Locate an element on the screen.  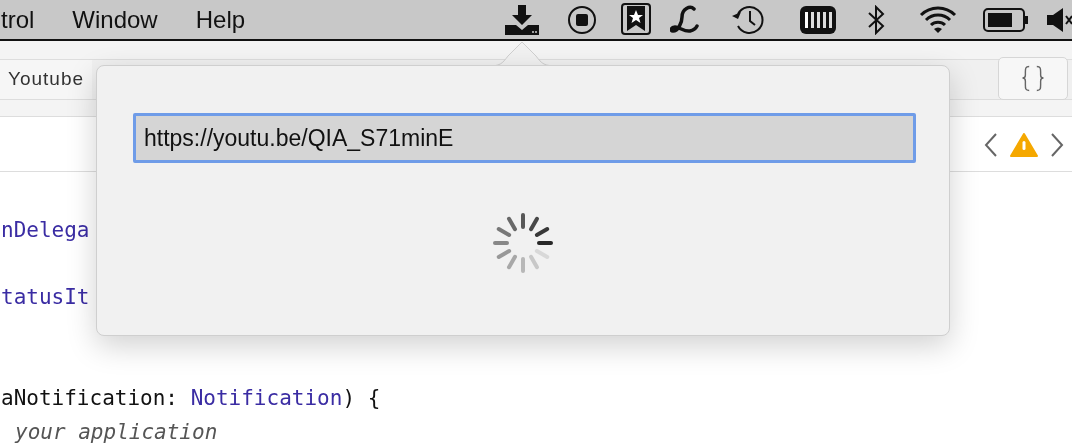
stop-record-icon is located at coordinates (582, 20).